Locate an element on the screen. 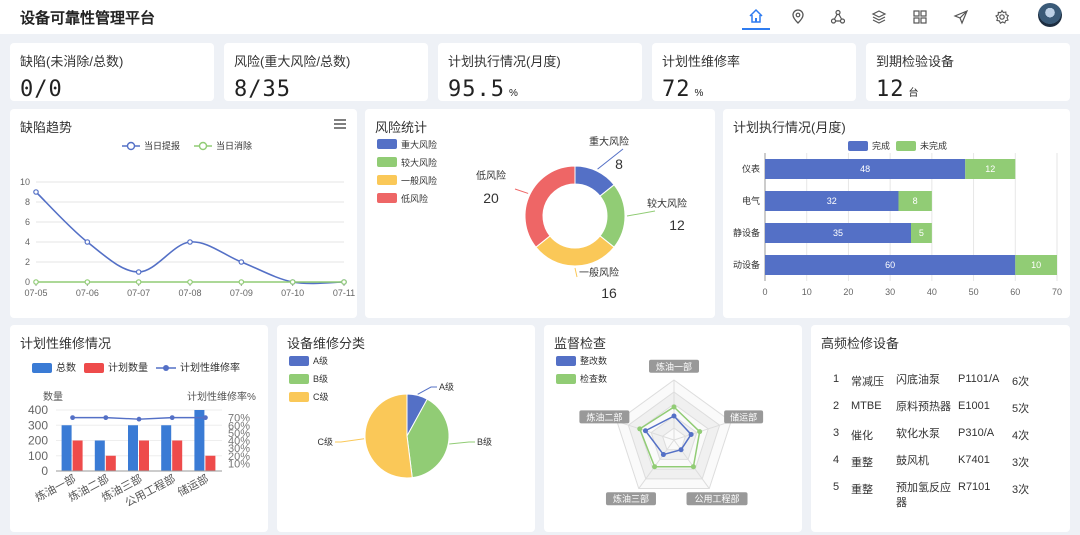 The height and width of the screenshot is (535, 1080). legend-label: B级 is located at coordinates (320, 378).